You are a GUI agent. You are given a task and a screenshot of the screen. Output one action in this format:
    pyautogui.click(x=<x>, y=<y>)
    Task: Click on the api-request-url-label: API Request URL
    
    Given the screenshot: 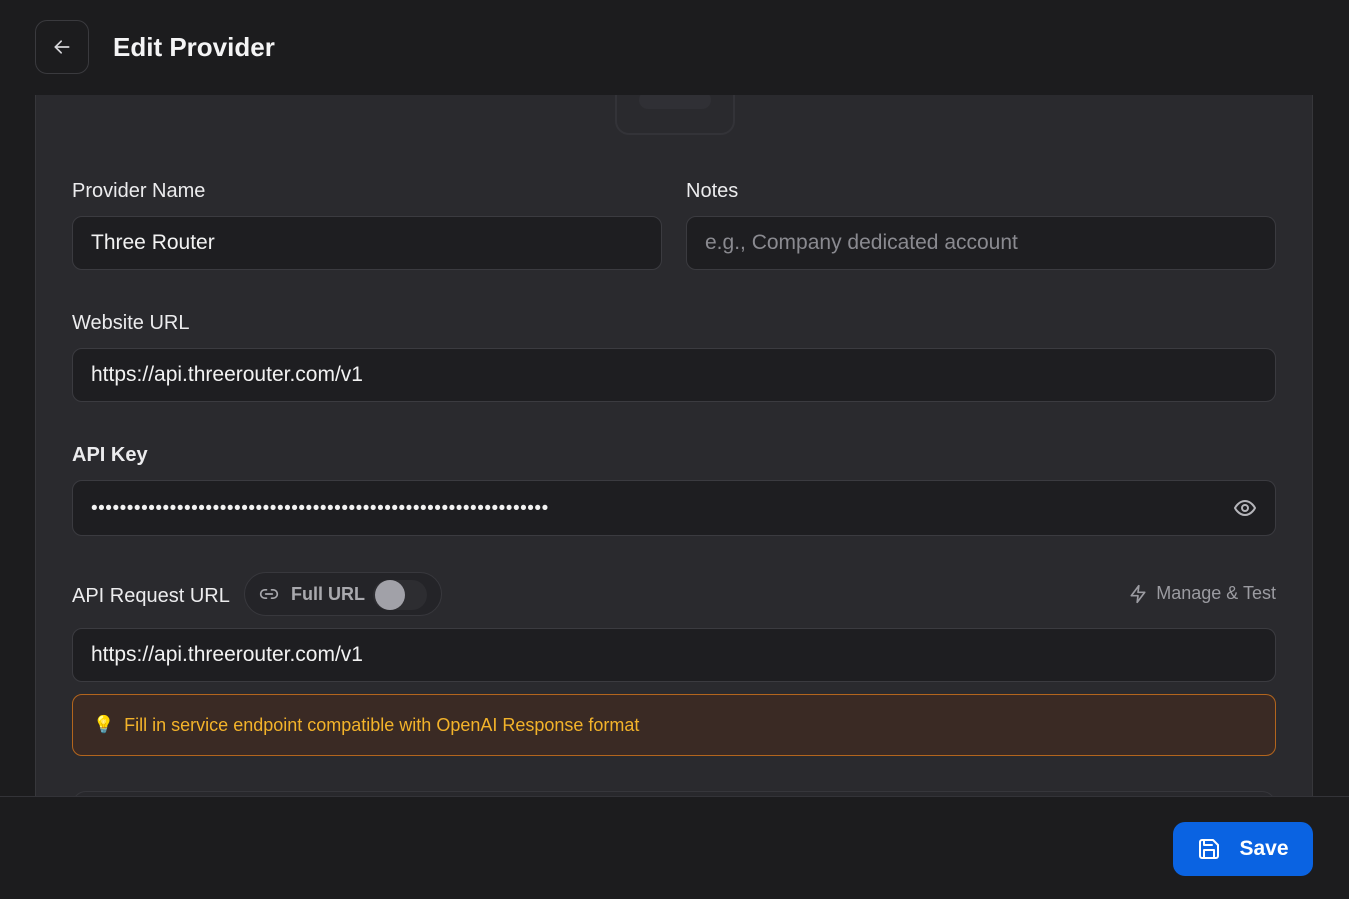 What is the action you would take?
    pyautogui.click(x=151, y=596)
    